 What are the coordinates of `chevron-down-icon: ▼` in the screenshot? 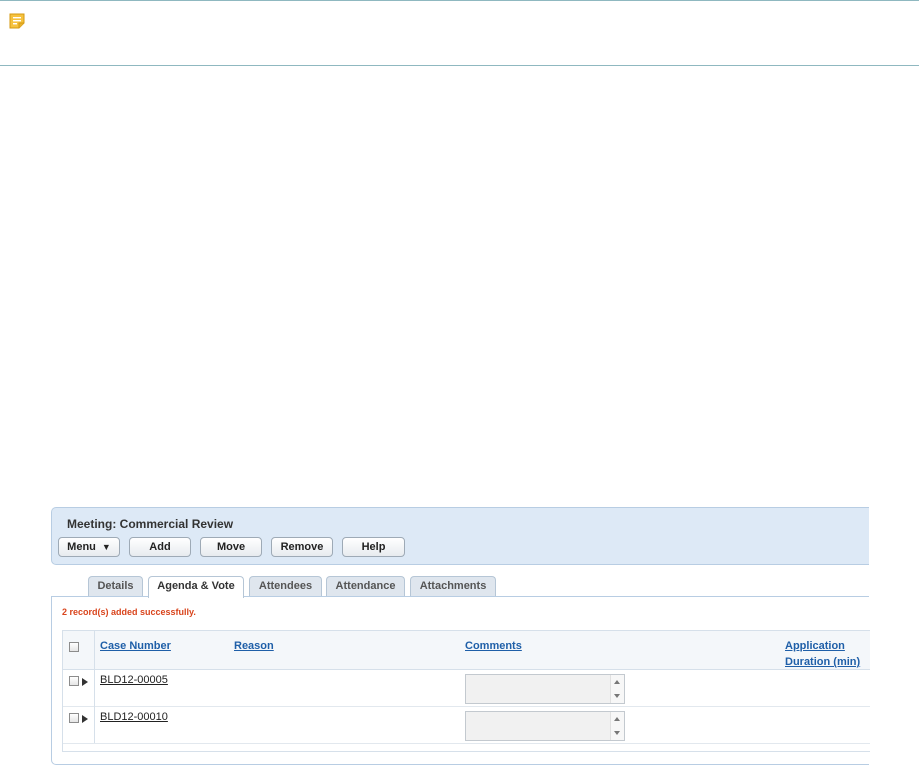 It's located at (106, 547).